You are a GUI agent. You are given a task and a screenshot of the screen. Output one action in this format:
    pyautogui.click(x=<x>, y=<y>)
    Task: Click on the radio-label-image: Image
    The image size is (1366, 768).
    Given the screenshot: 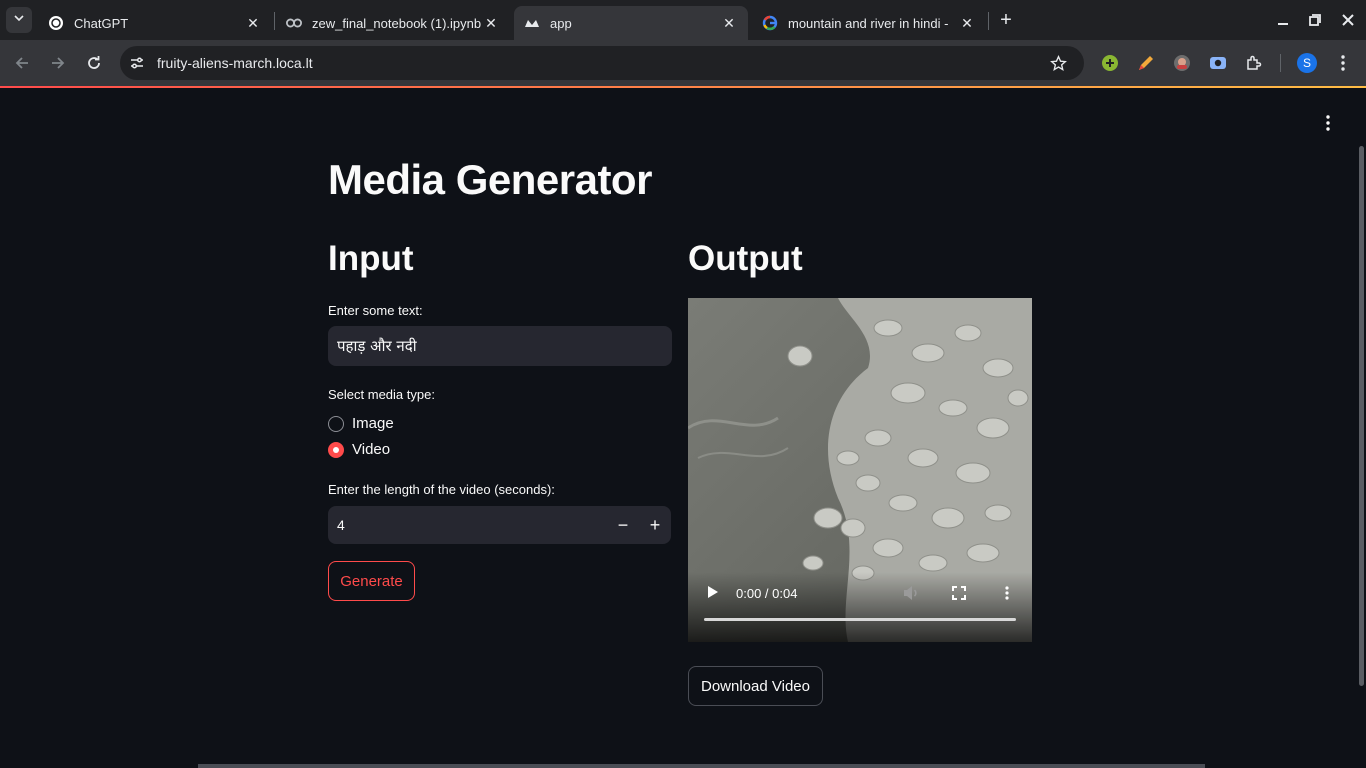 What is the action you would take?
    pyautogui.click(x=373, y=423)
    